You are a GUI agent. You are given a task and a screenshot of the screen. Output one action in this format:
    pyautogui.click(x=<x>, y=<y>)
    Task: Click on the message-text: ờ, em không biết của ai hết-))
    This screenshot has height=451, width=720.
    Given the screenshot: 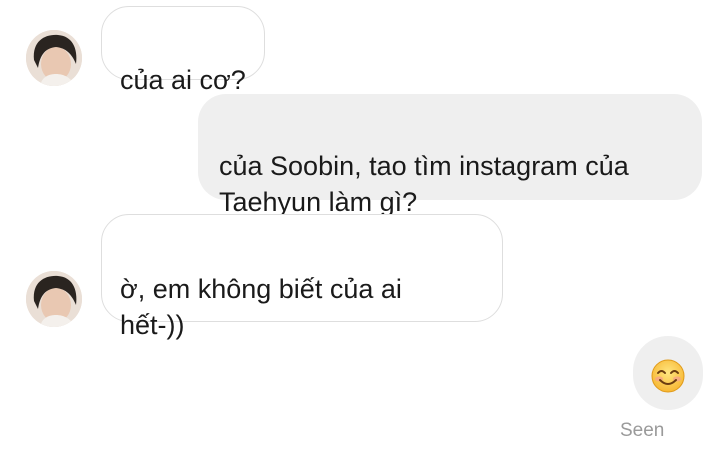 What is the action you would take?
    pyautogui.click(x=261, y=307)
    